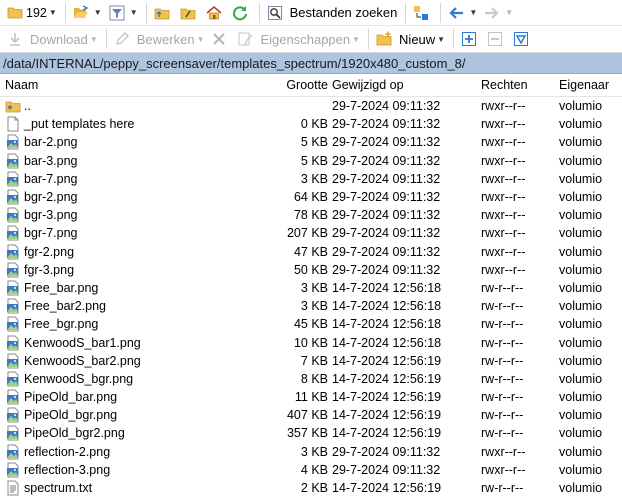  I want to click on home-icon, so click(214, 12).